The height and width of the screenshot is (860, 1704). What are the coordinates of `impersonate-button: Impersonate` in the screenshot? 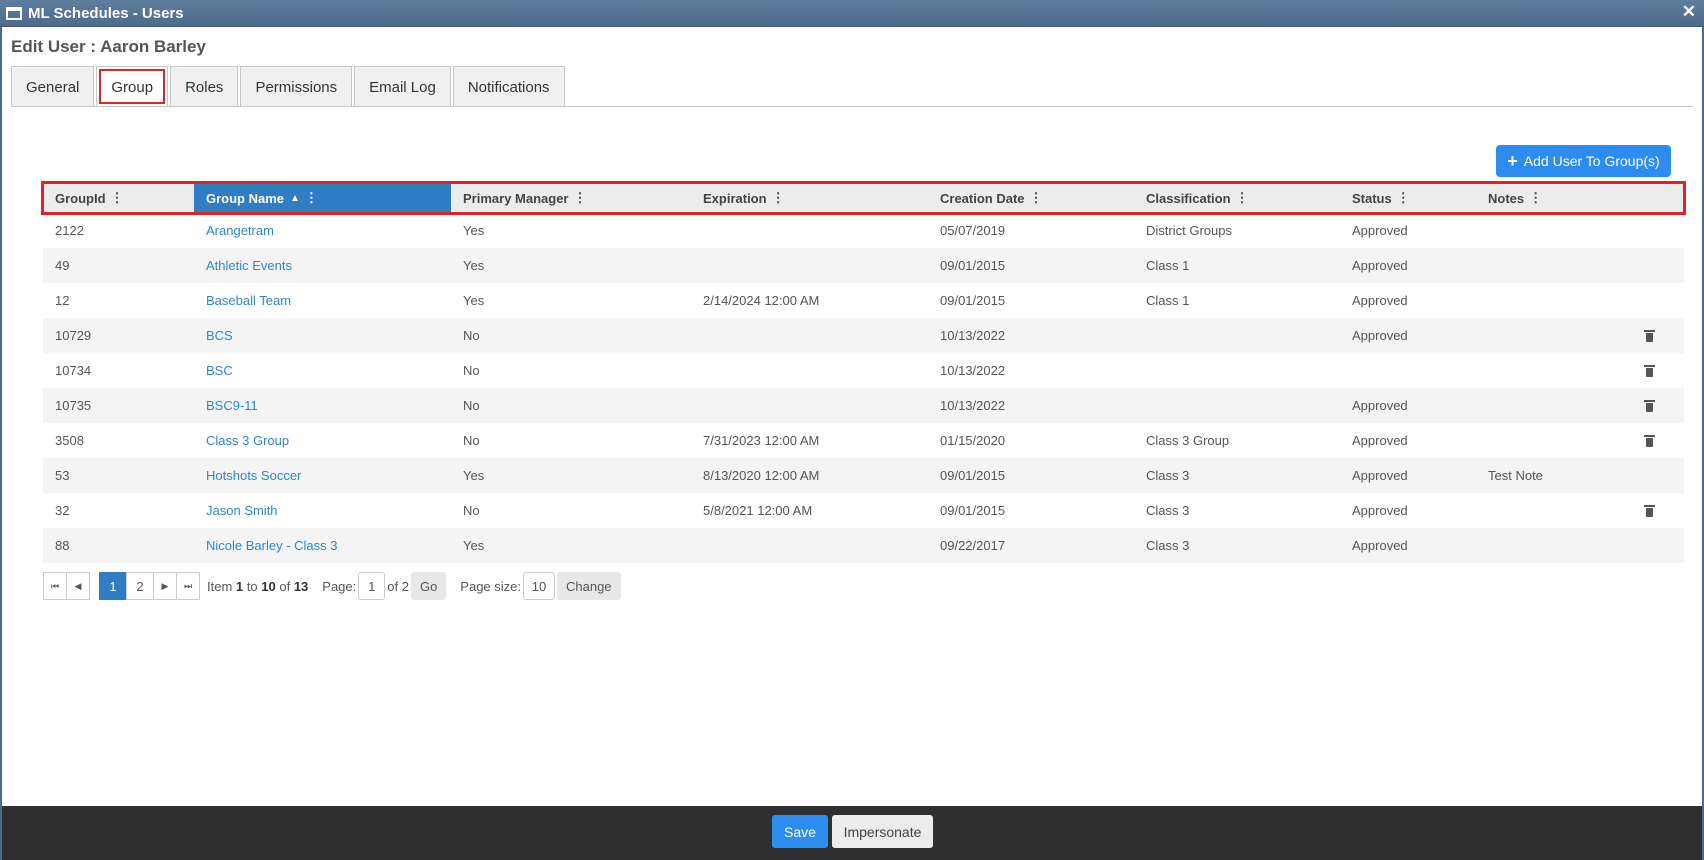 It's located at (882, 831).